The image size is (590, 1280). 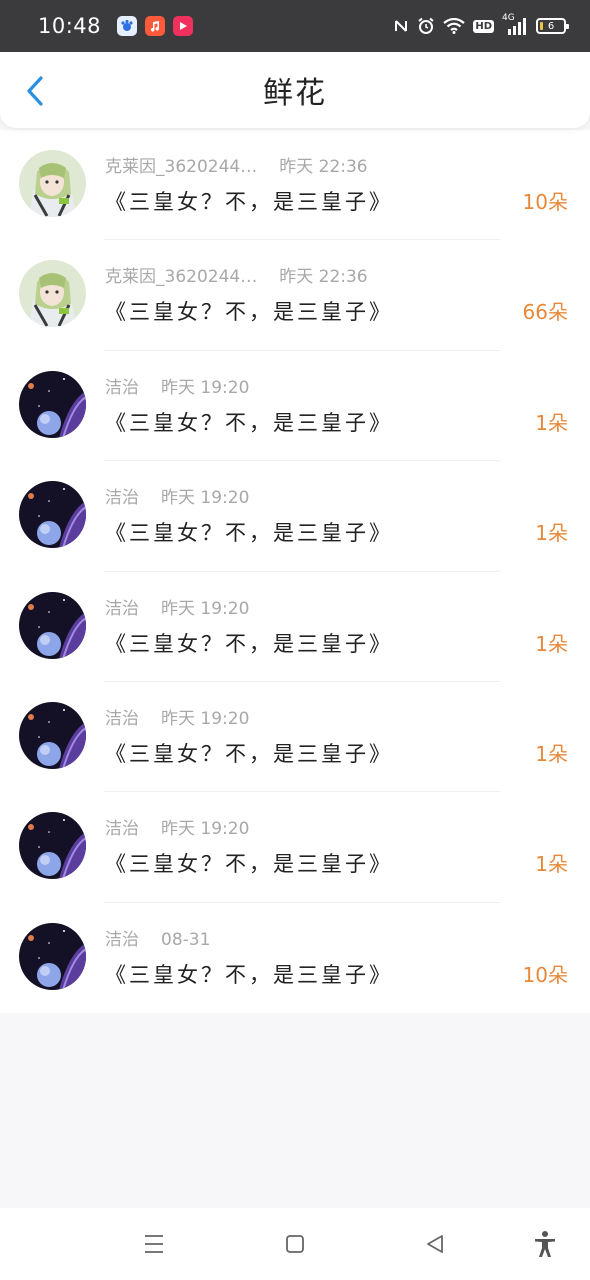 I want to click on battery-level: 6, so click(x=551, y=26).